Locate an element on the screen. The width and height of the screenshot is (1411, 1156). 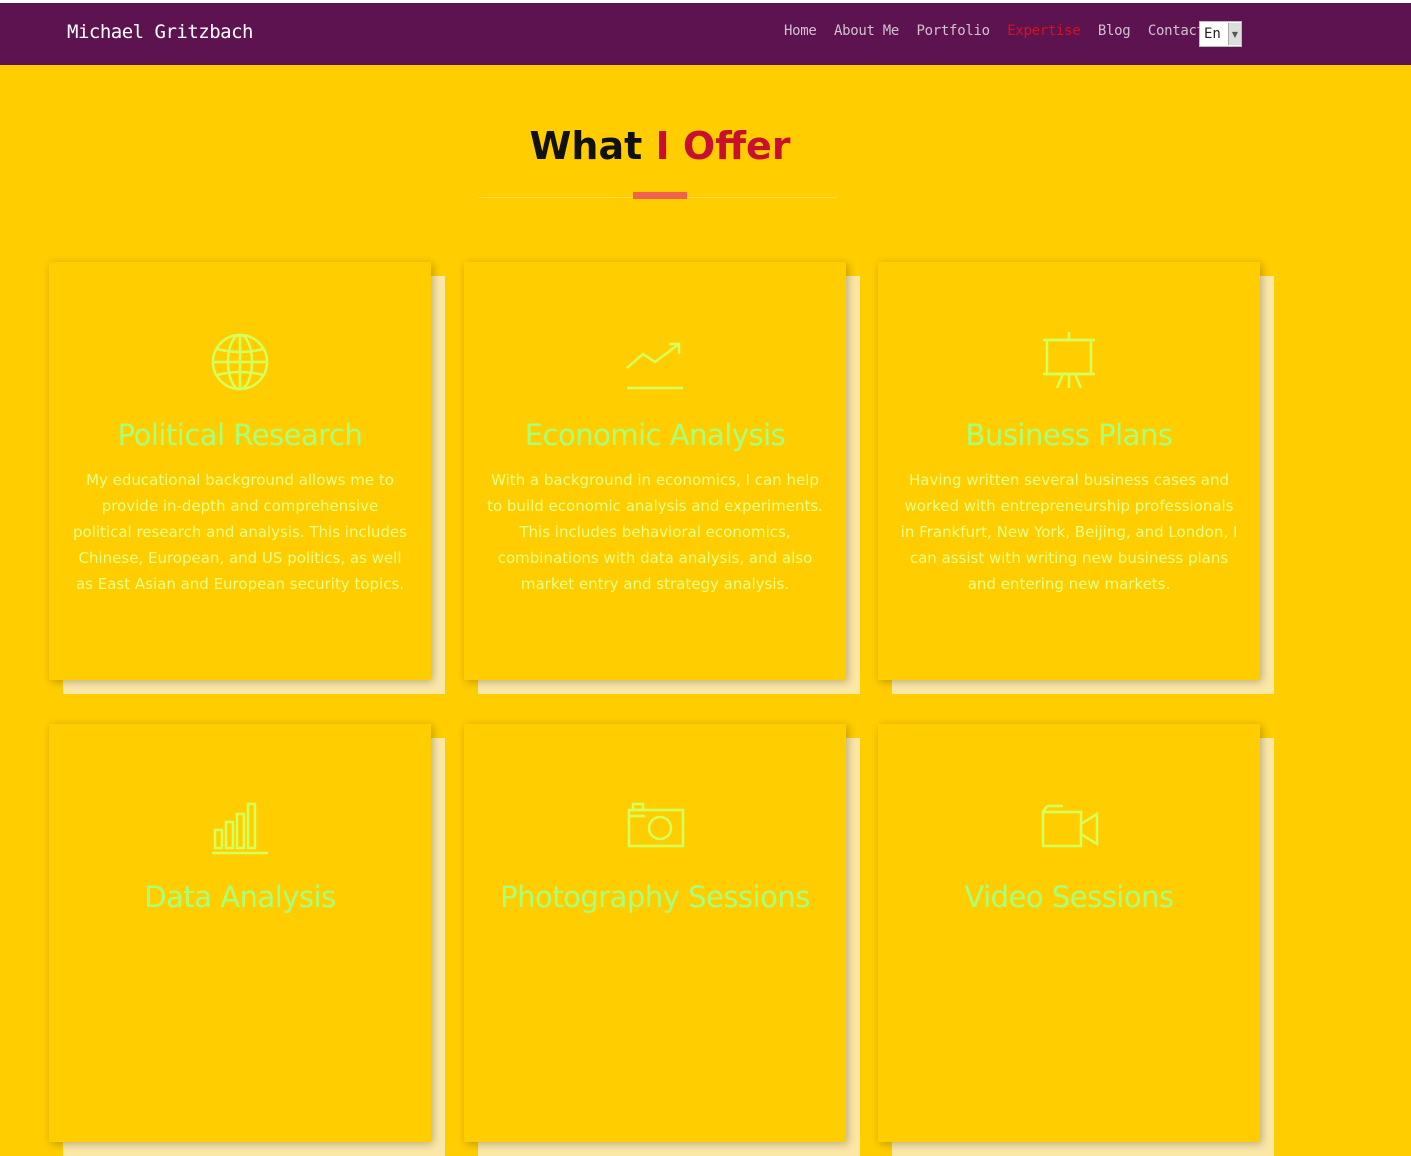
nav-blog: Blog is located at coordinates (1114, 31).